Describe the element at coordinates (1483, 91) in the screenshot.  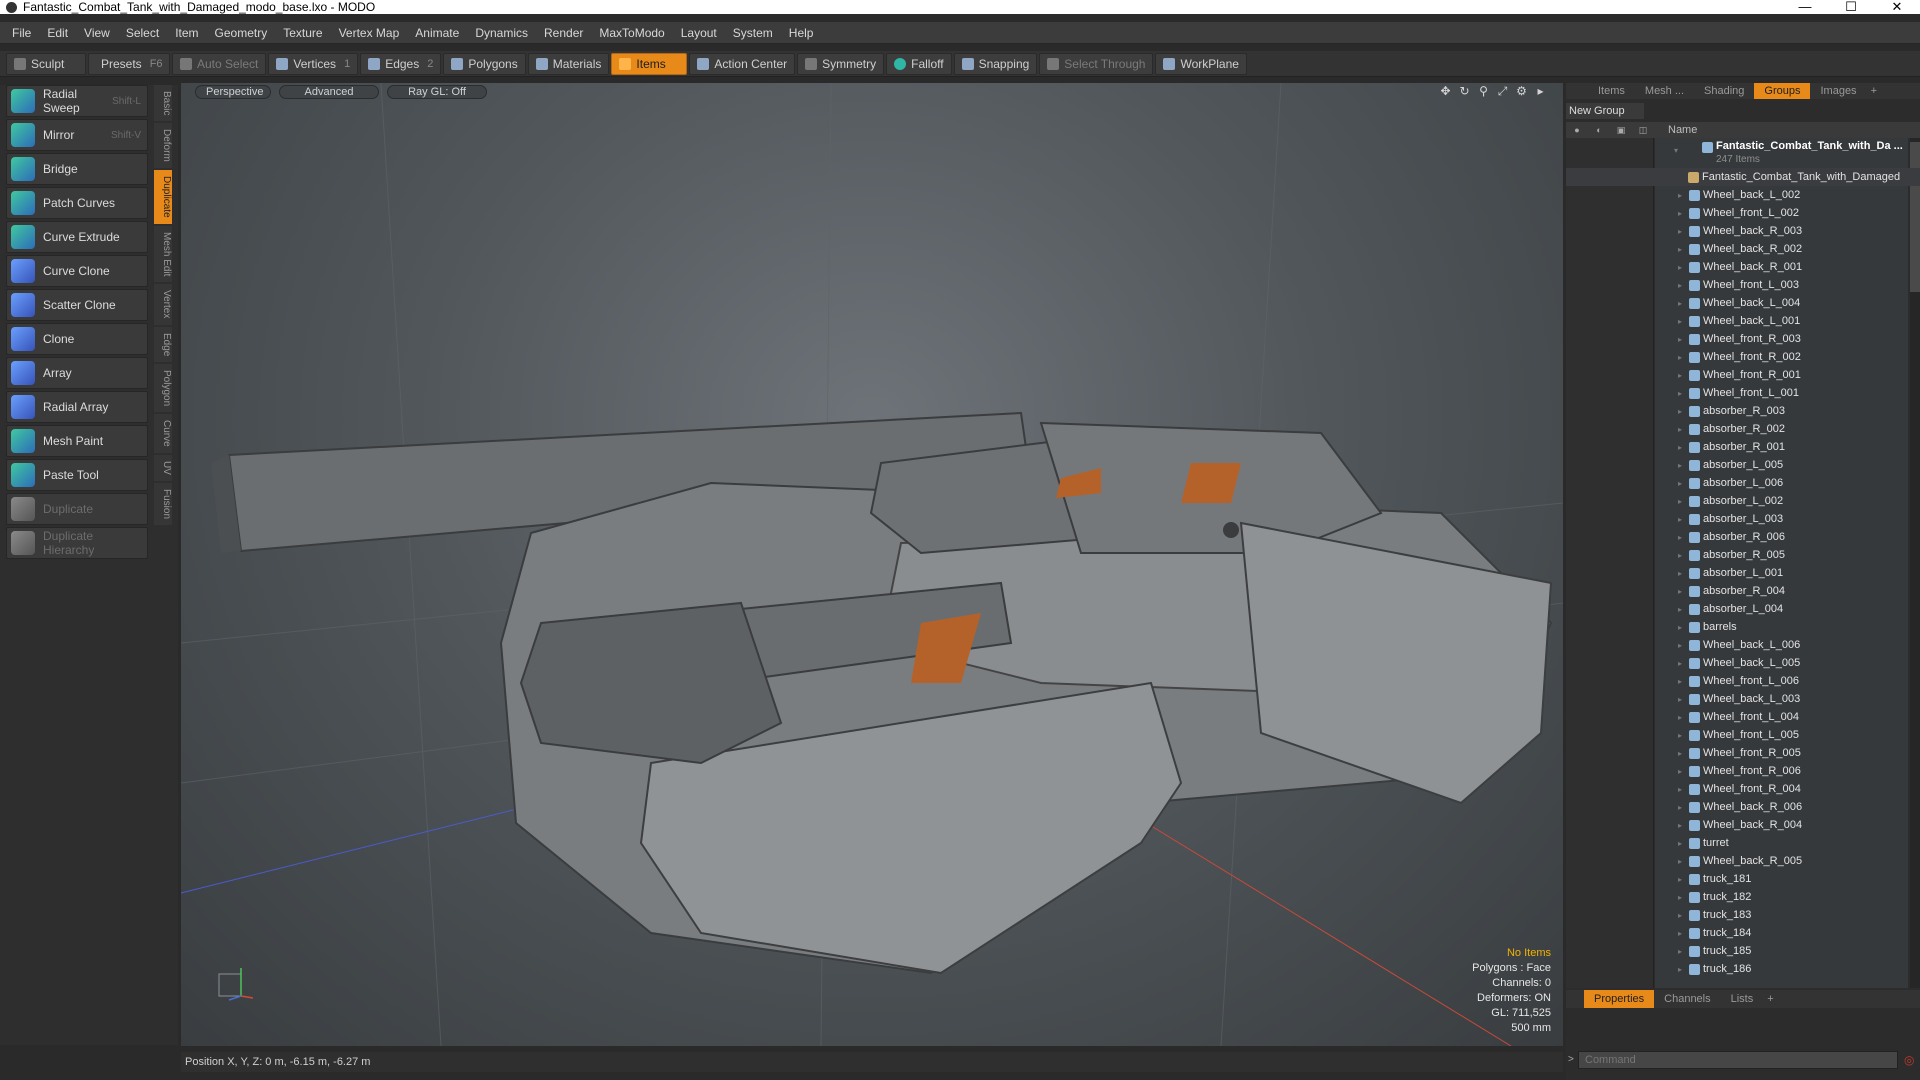
I see `zoom-icon: ⚲` at that location.